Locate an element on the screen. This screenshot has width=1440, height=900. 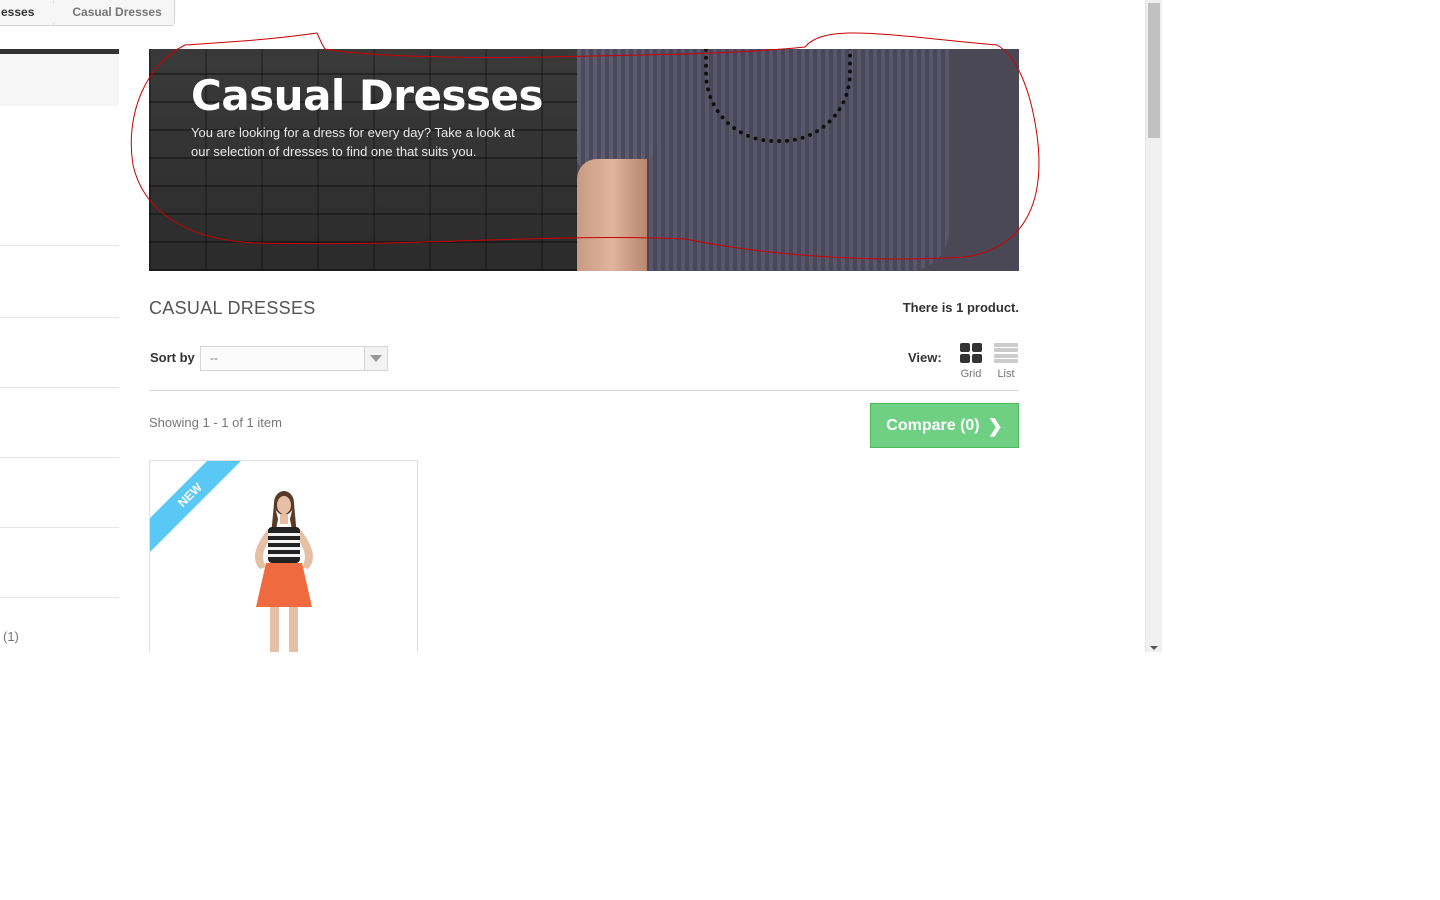
sort-dropdown-button is located at coordinates (375, 358).